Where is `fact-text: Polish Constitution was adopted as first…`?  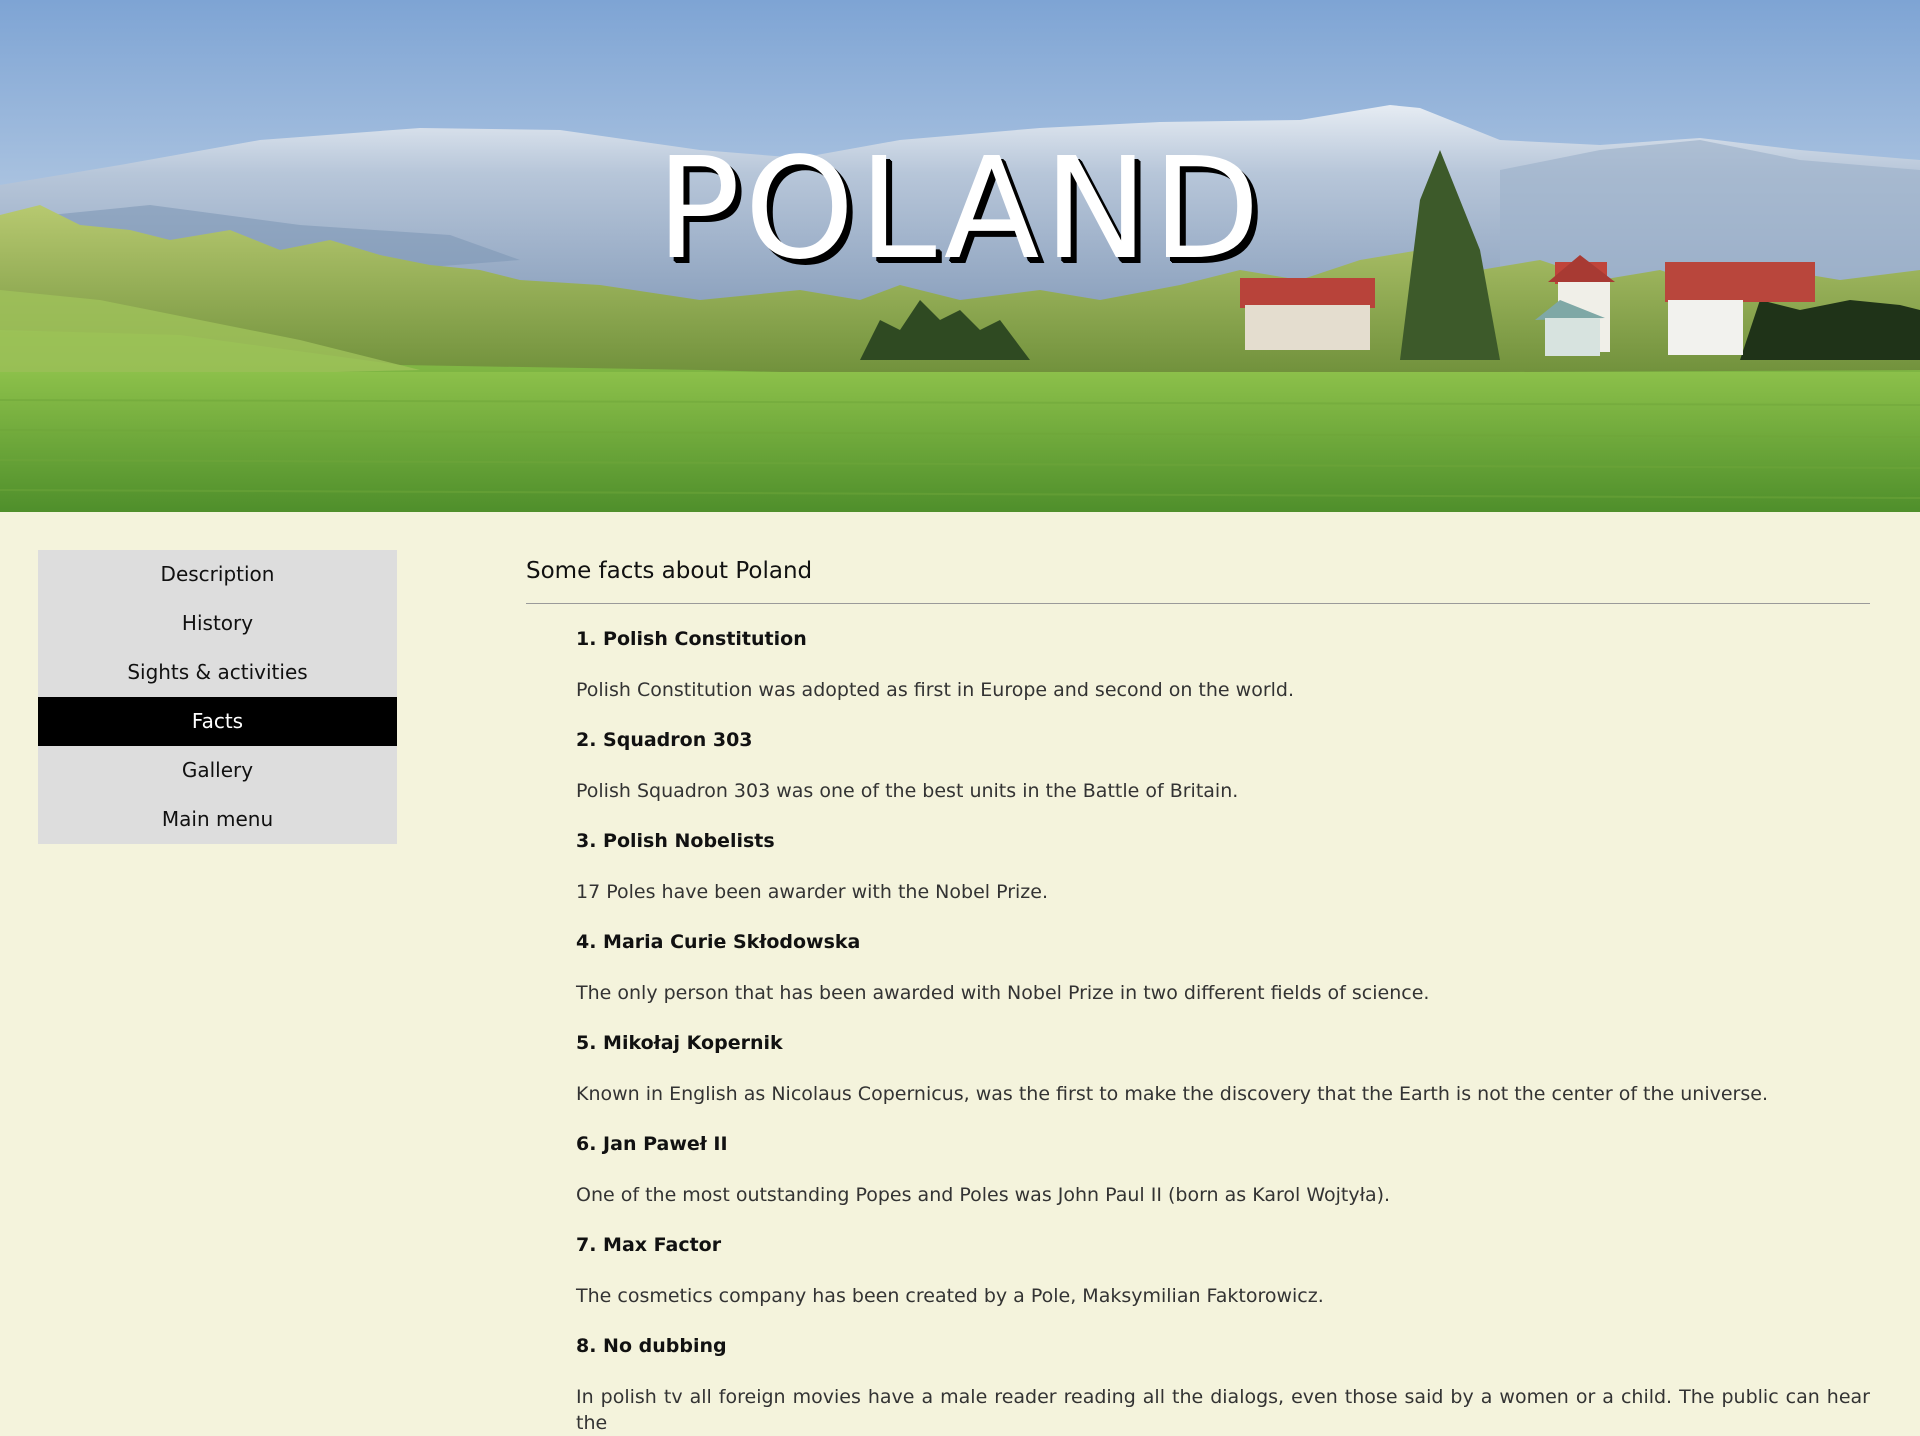
fact-text: Polish Constitution was adopted as first… is located at coordinates (935, 690).